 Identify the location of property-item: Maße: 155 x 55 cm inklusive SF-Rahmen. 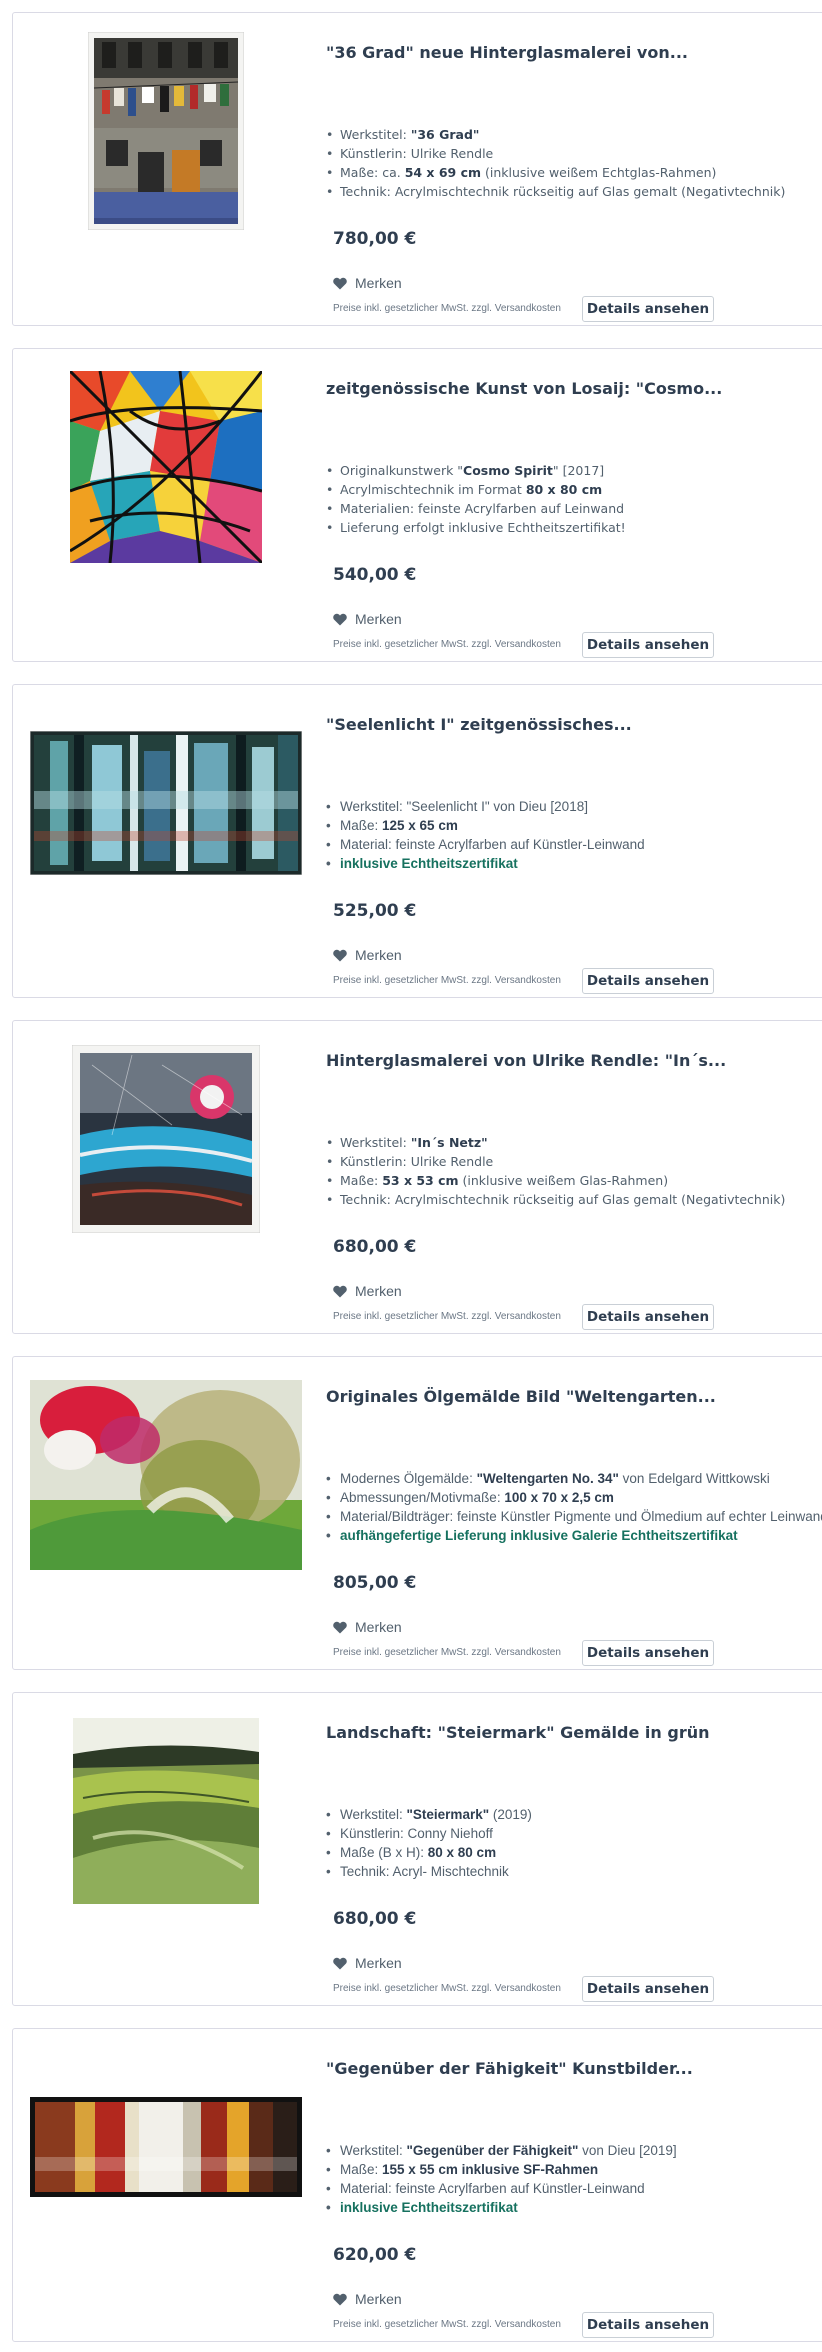
(501, 2169).